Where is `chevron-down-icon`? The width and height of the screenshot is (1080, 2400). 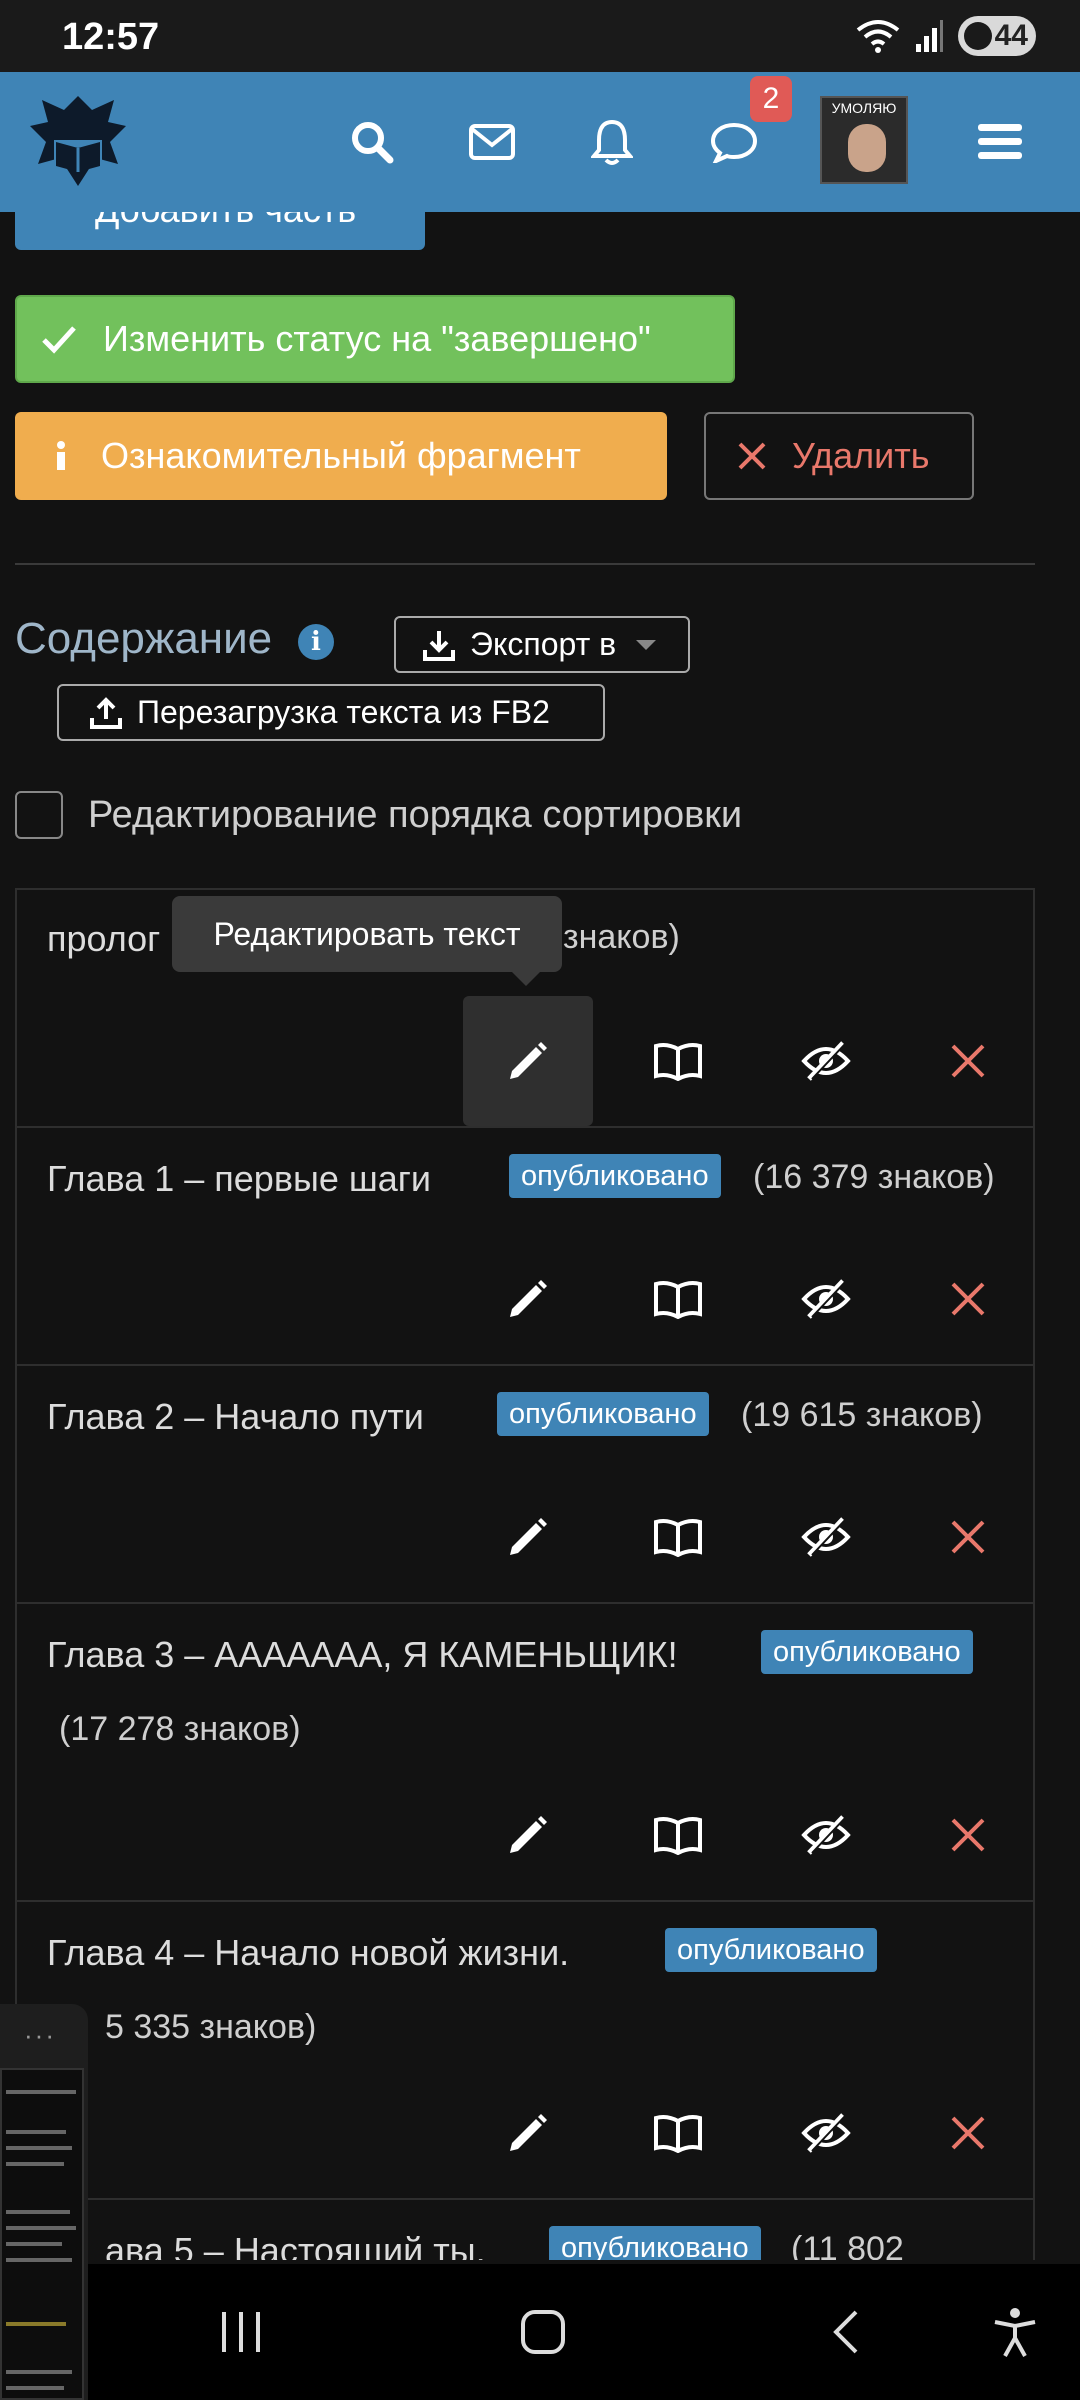 chevron-down-icon is located at coordinates (646, 644).